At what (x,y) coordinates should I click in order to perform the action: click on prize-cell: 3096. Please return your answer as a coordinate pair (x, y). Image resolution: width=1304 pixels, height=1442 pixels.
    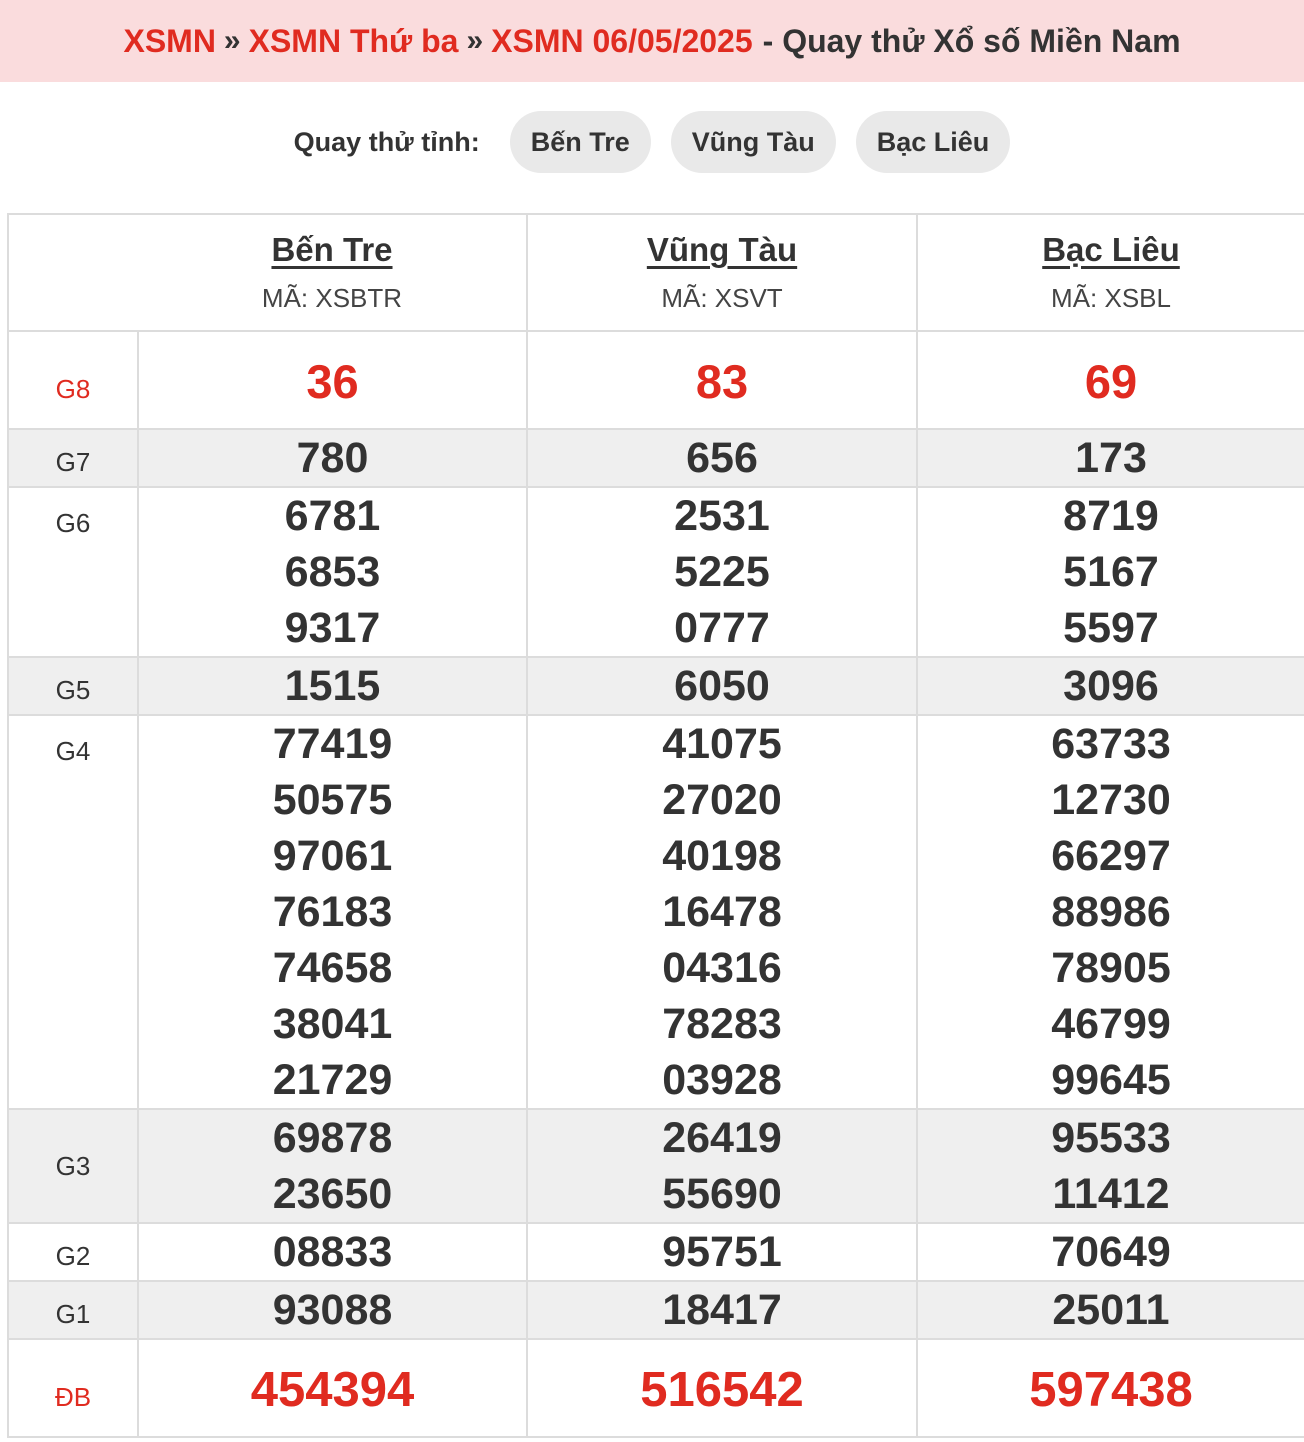
    Looking at the image, I should click on (1110, 686).